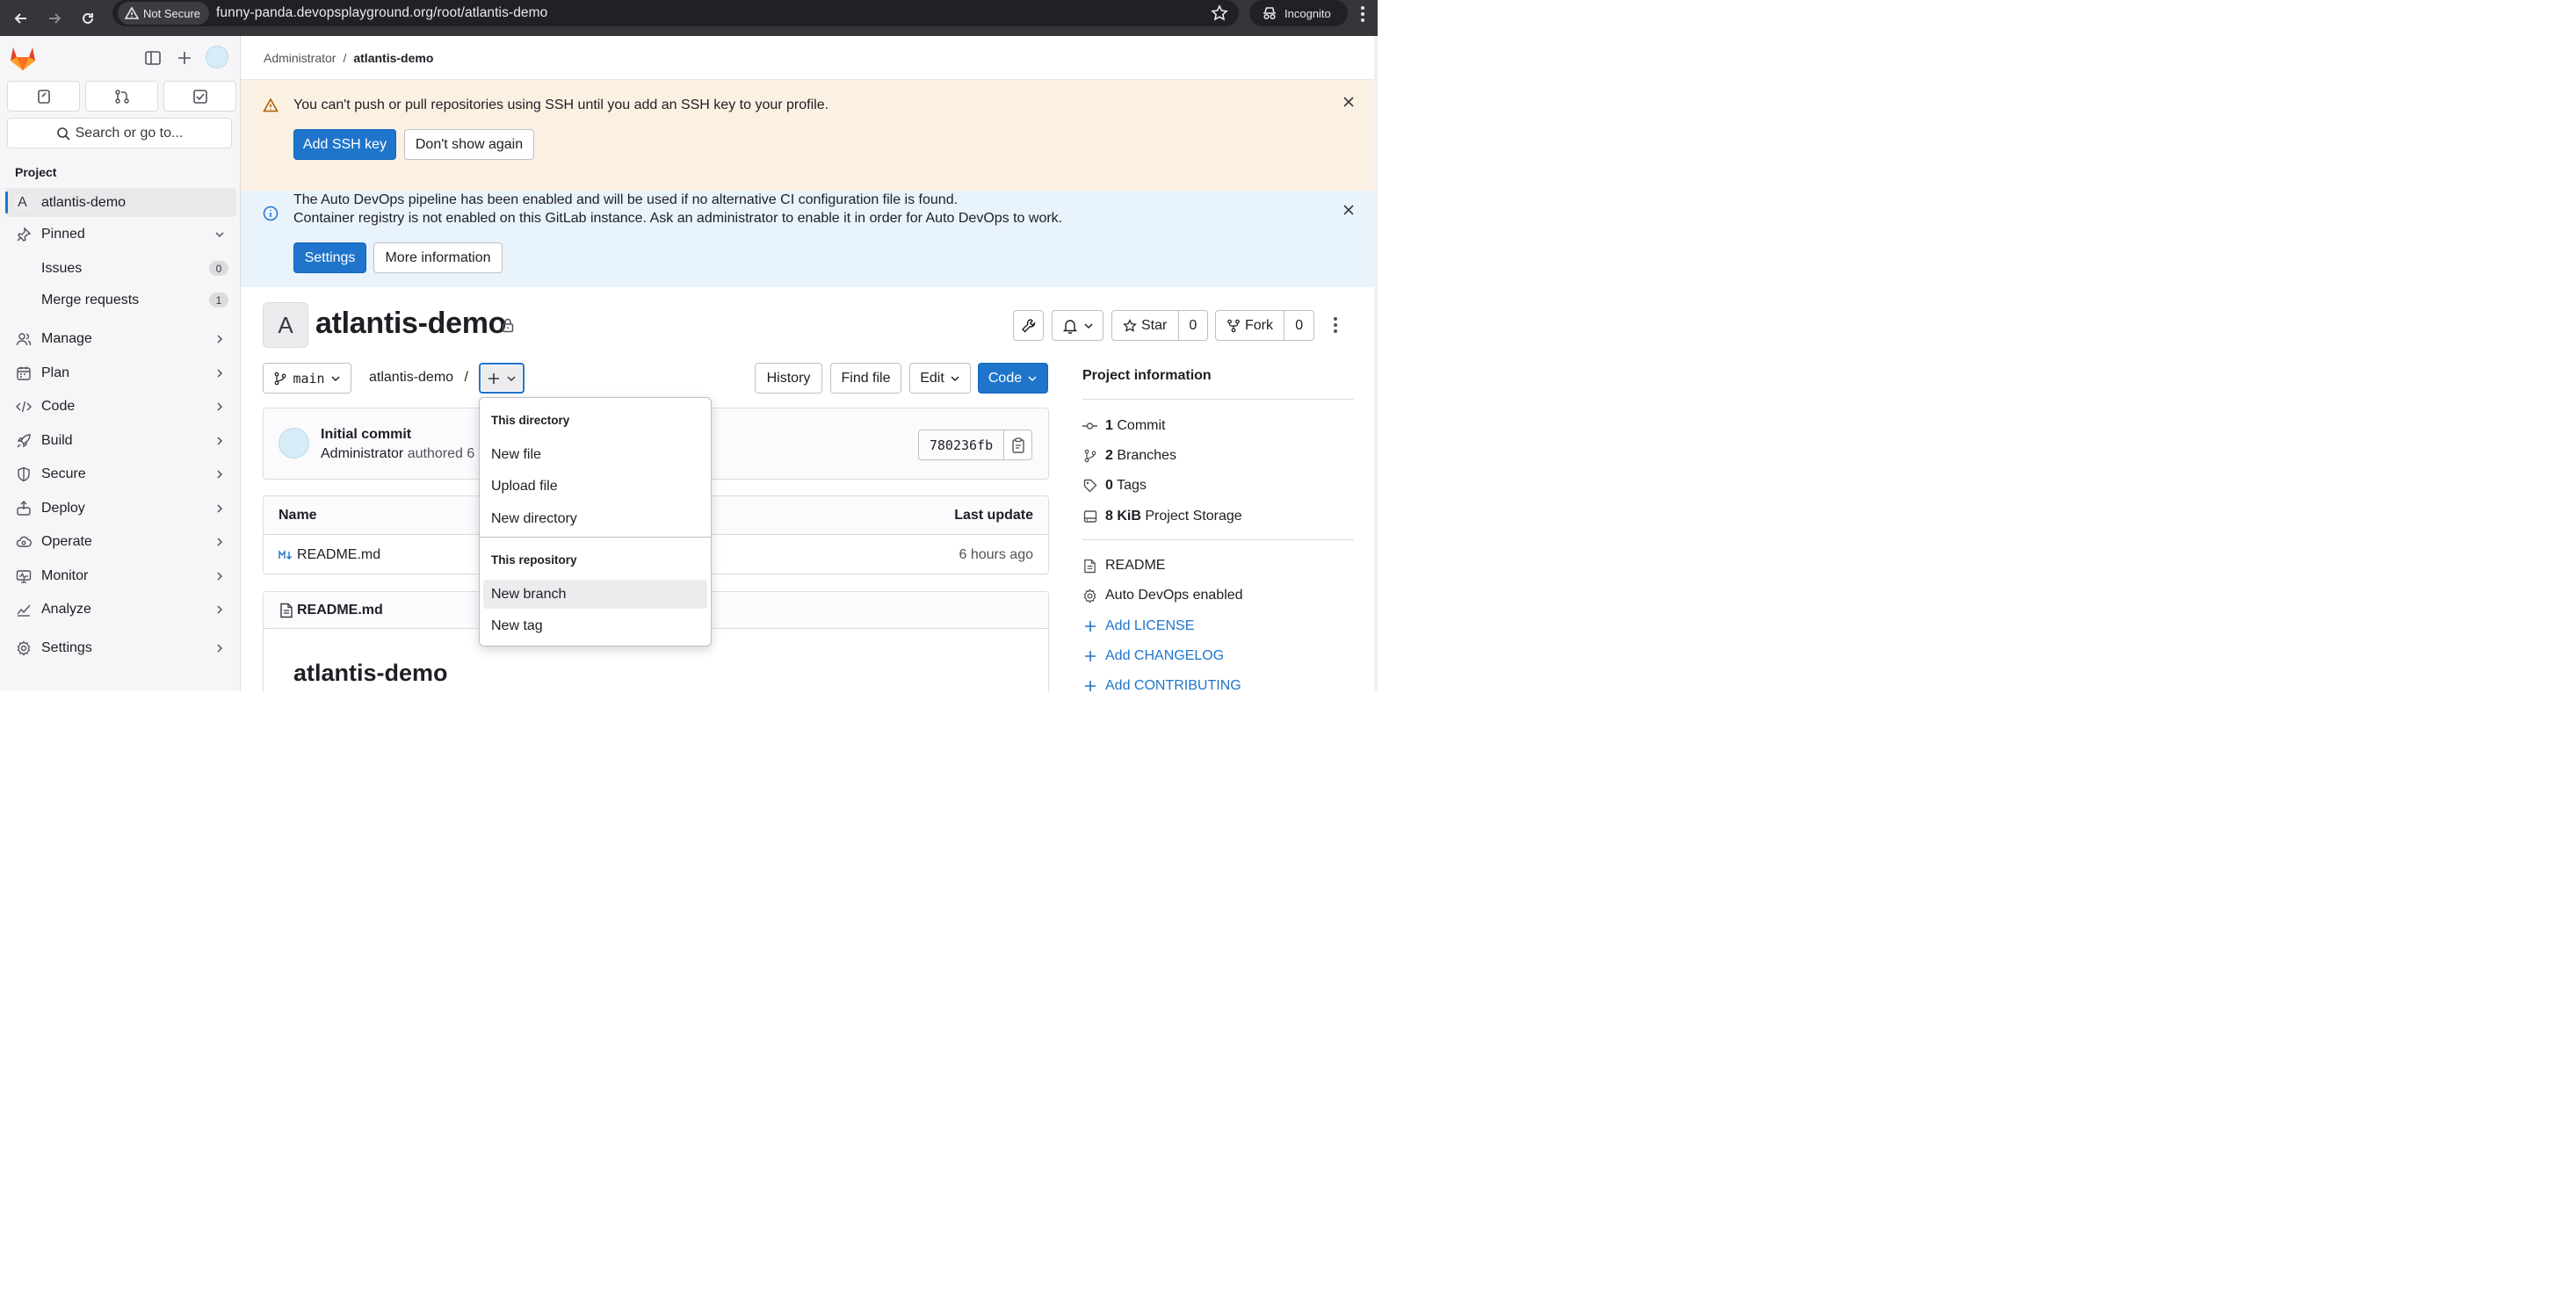  Describe the element at coordinates (120, 407) in the screenshot. I see `sidebar-item-code: Code` at that location.